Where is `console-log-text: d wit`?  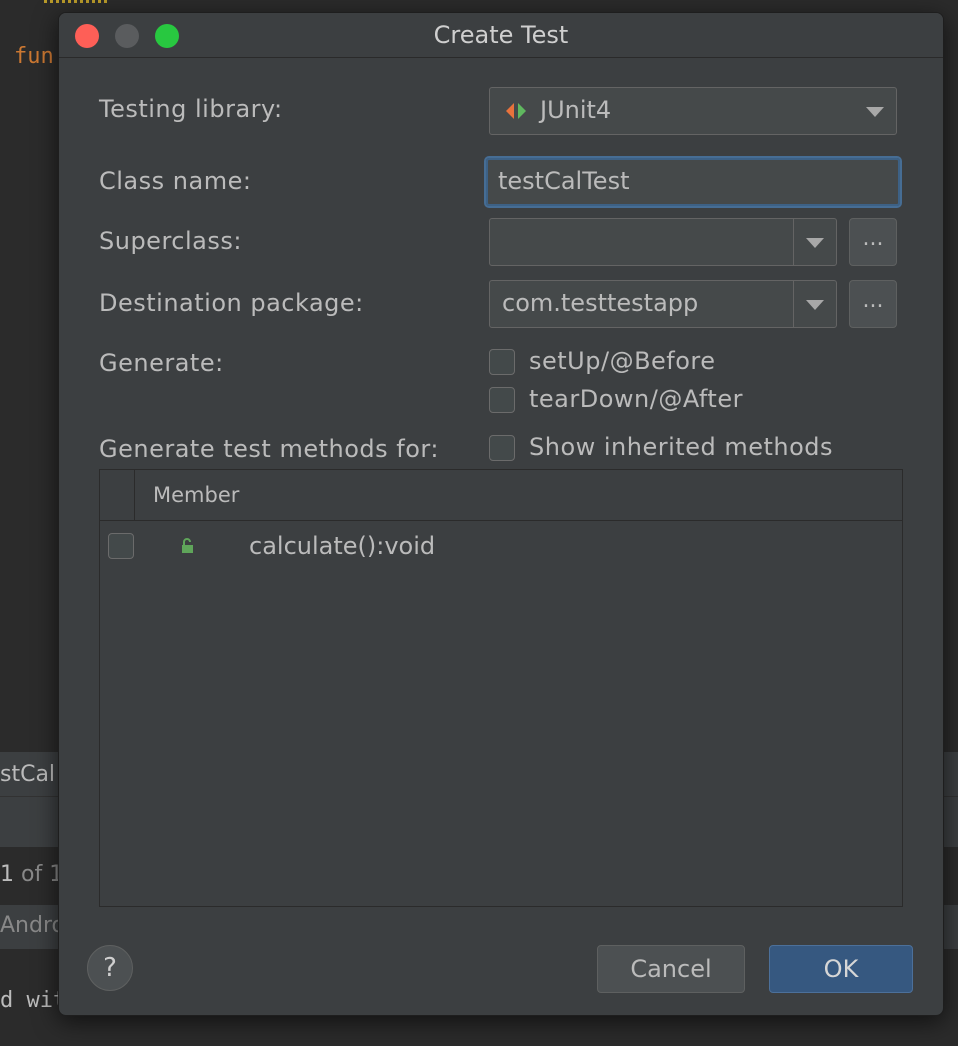
console-log-text: d wit is located at coordinates (33, 1000).